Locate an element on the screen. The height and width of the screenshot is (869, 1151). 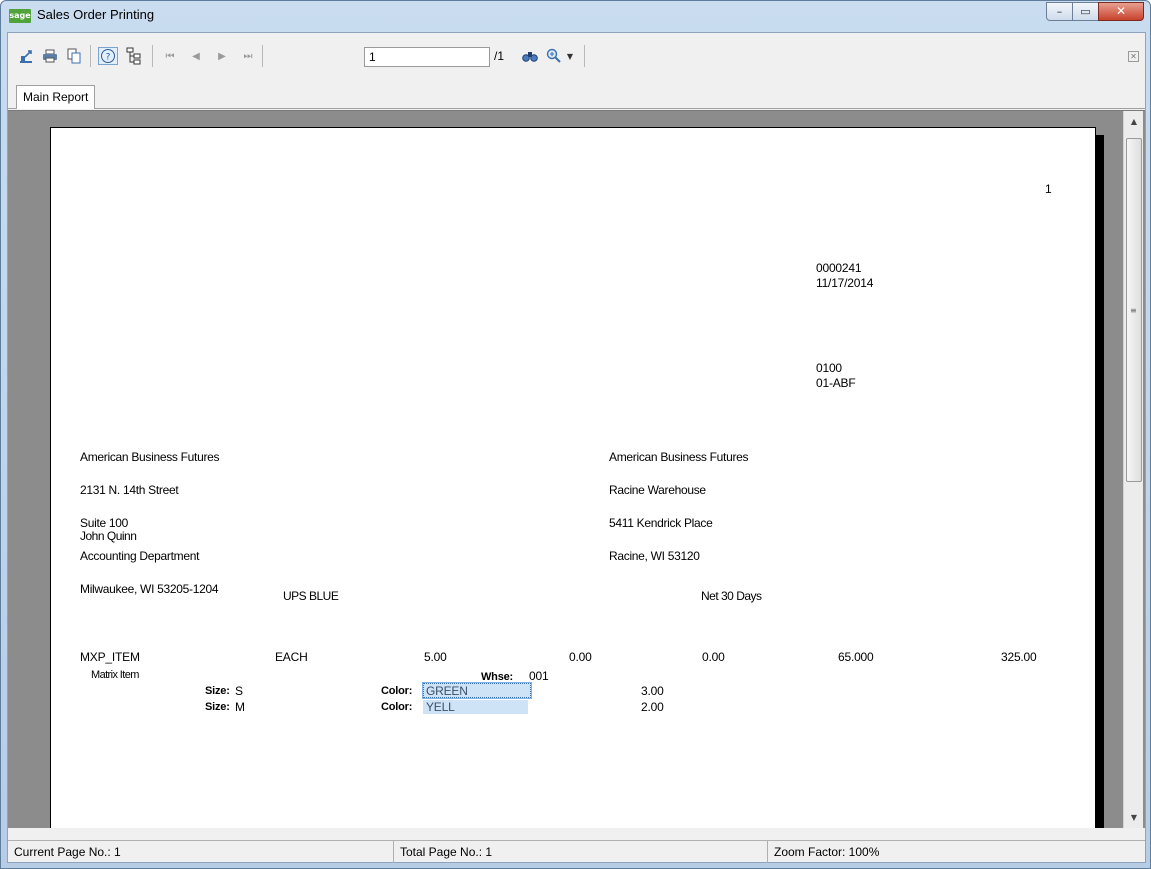
line-amount: 325.00 is located at coordinates (1019, 657).